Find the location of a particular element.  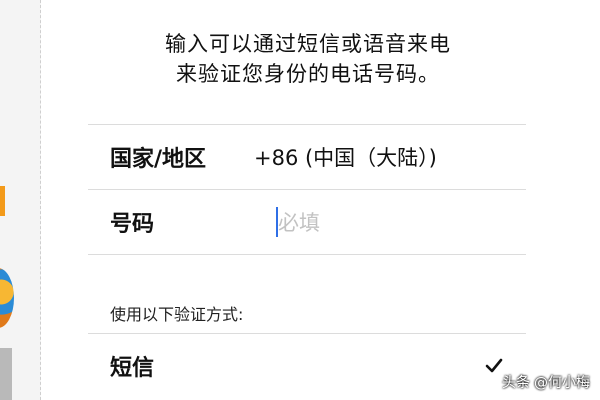

country-region-row: 国家/地区 +86 (中国（大陆）) is located at coordinates (307, 156).